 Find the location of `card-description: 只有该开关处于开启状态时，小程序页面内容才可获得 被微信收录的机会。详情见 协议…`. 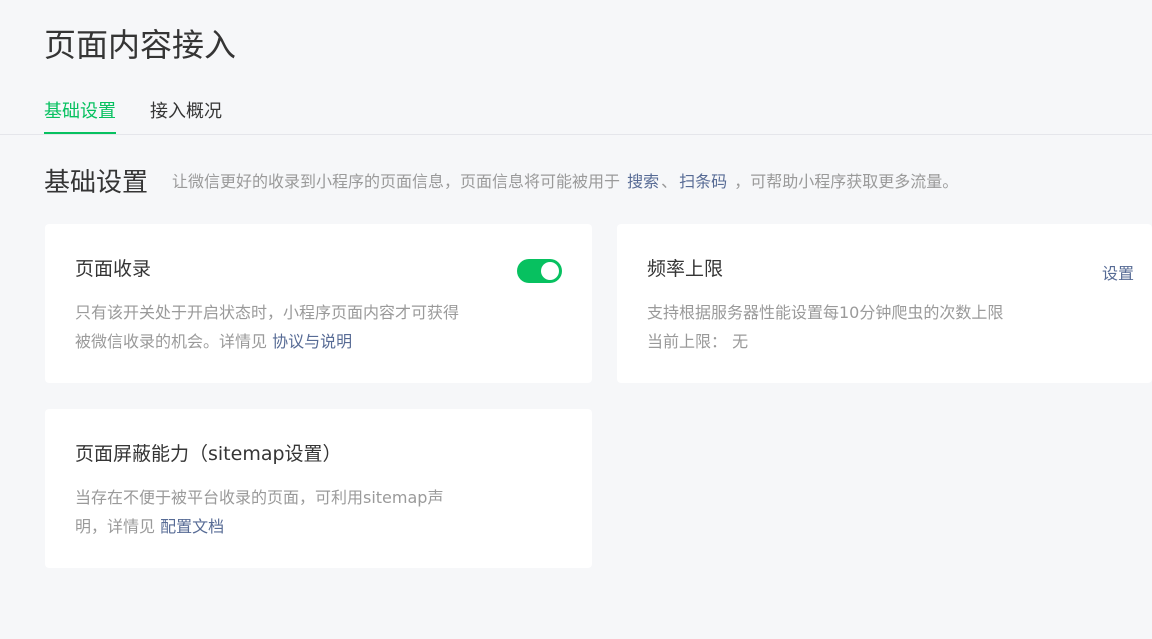

card-description: 只有该开关处于开启状态时，小程序页面内容才可获得 被微信收录的机会。详情见 协议… is located at coordinates (295, 327).